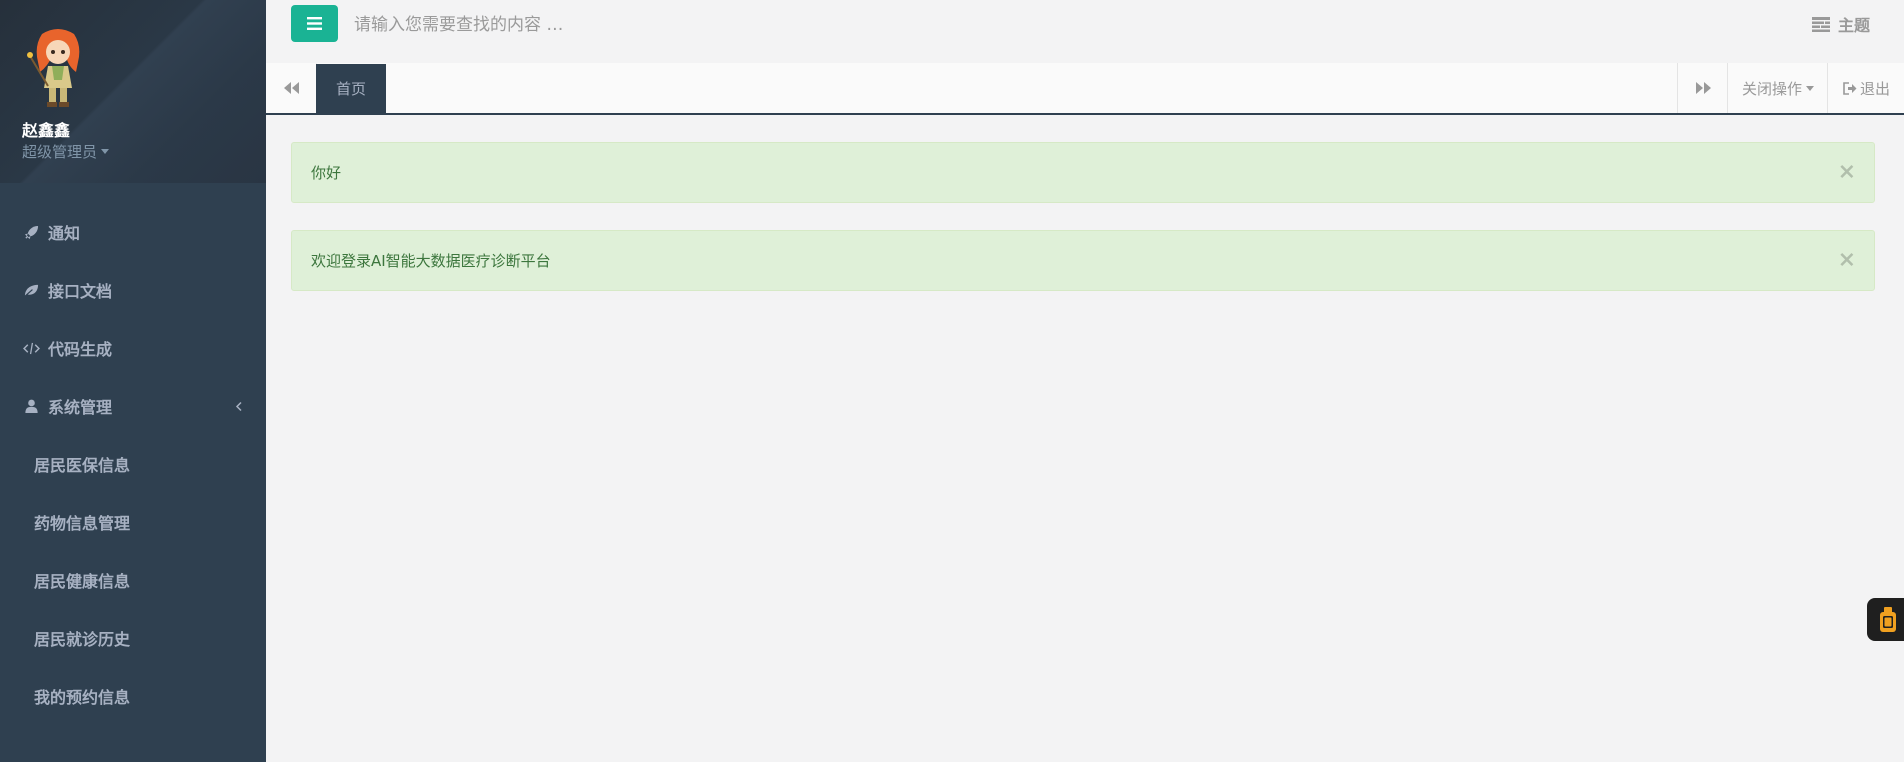  What do you see at coordinates (82, 581) in the screenshot?
I see `sidebar-subitem-label: 居民健康信息` at bounding box center [82, 581].